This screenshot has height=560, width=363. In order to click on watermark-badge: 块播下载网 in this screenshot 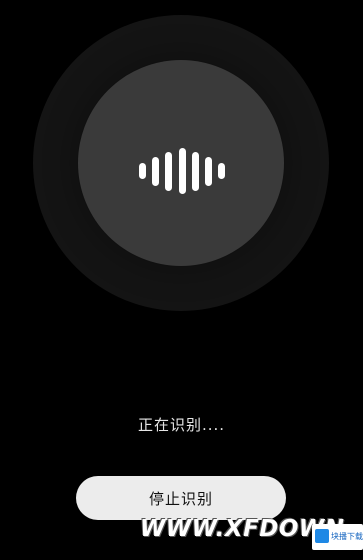, I will do `click(337, 537)`.